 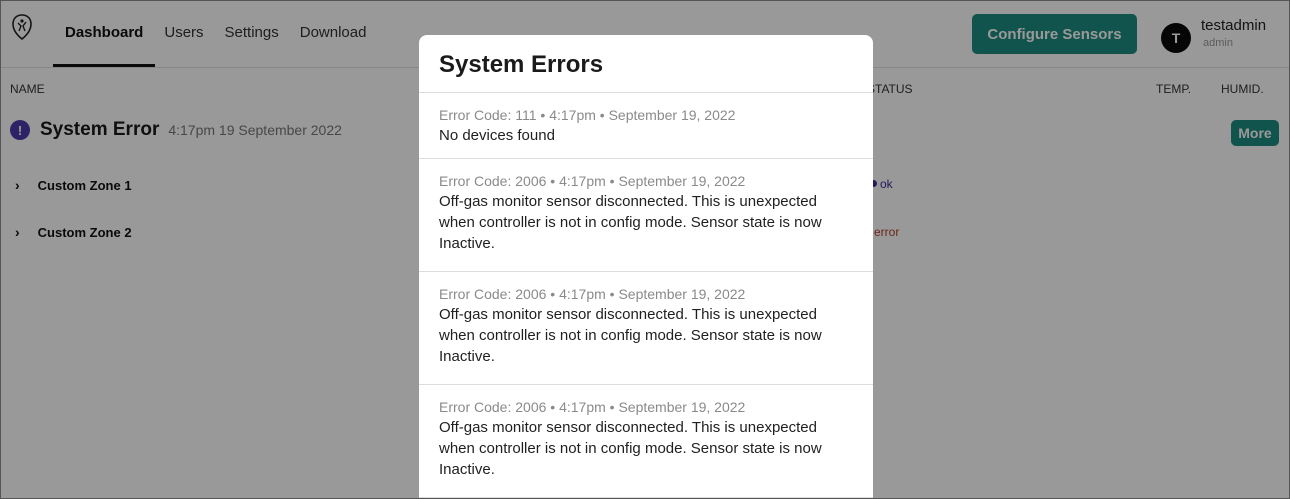 What do you see at coordinates (521, 64) in the screenshot?
I see `modal-title: System Errors` at bounding box center [521, 64].